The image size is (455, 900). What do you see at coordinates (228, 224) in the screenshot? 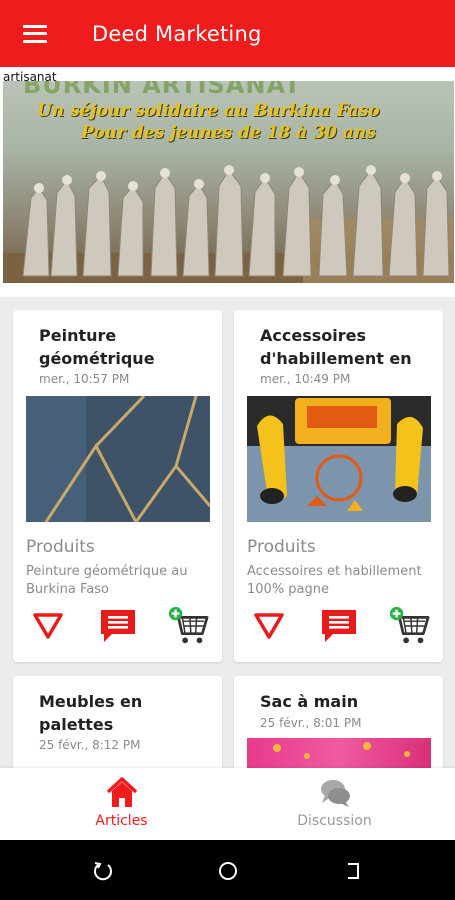
I see `statues-illustration` at bounding box center [228, 224].